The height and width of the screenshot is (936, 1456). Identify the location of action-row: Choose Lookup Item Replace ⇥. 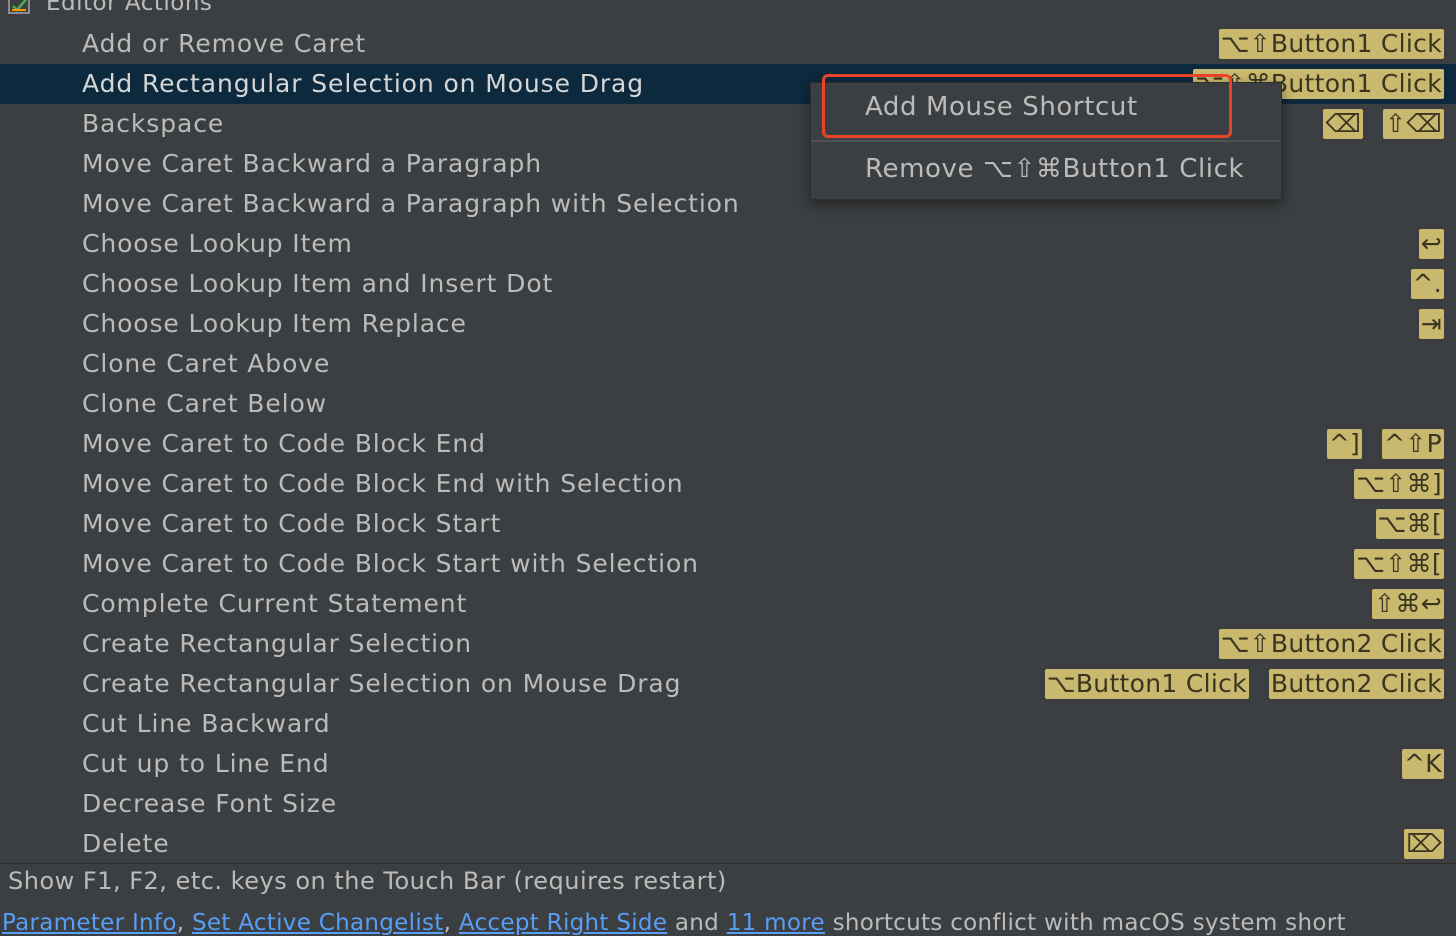
(728, 324).